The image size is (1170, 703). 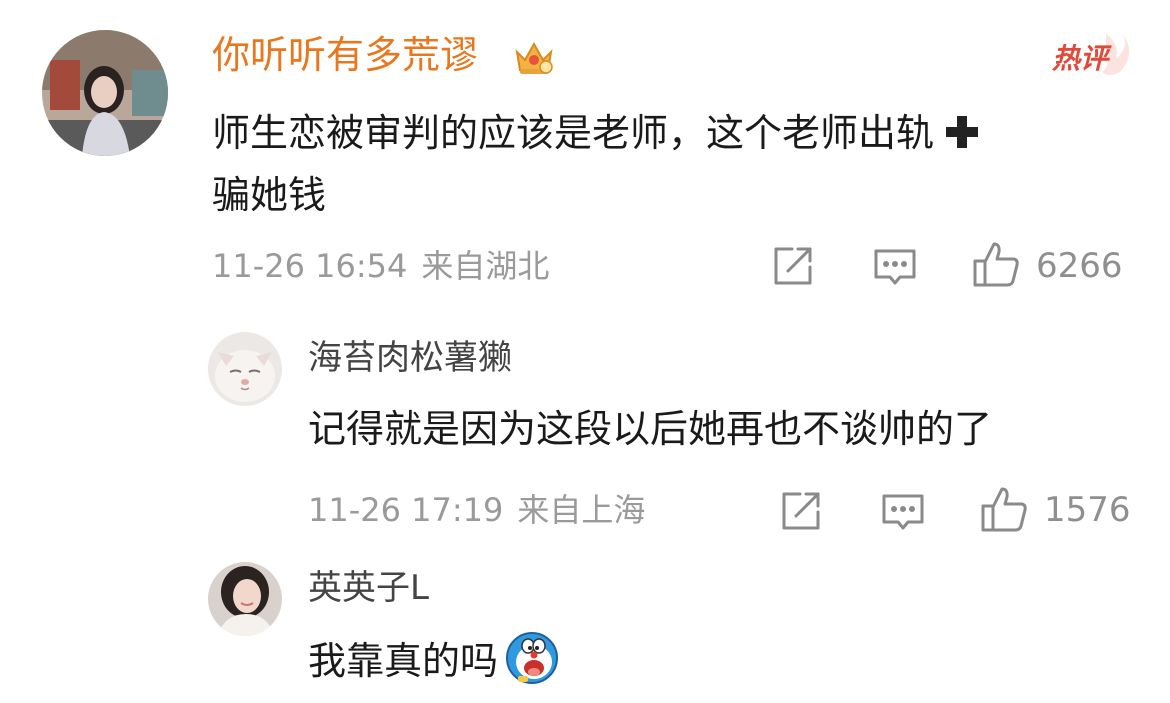 What do you see at coordinates (485, 266) in the screenshot?
I see `comment-location: 来自湖北` at bounding box center [485, 266].